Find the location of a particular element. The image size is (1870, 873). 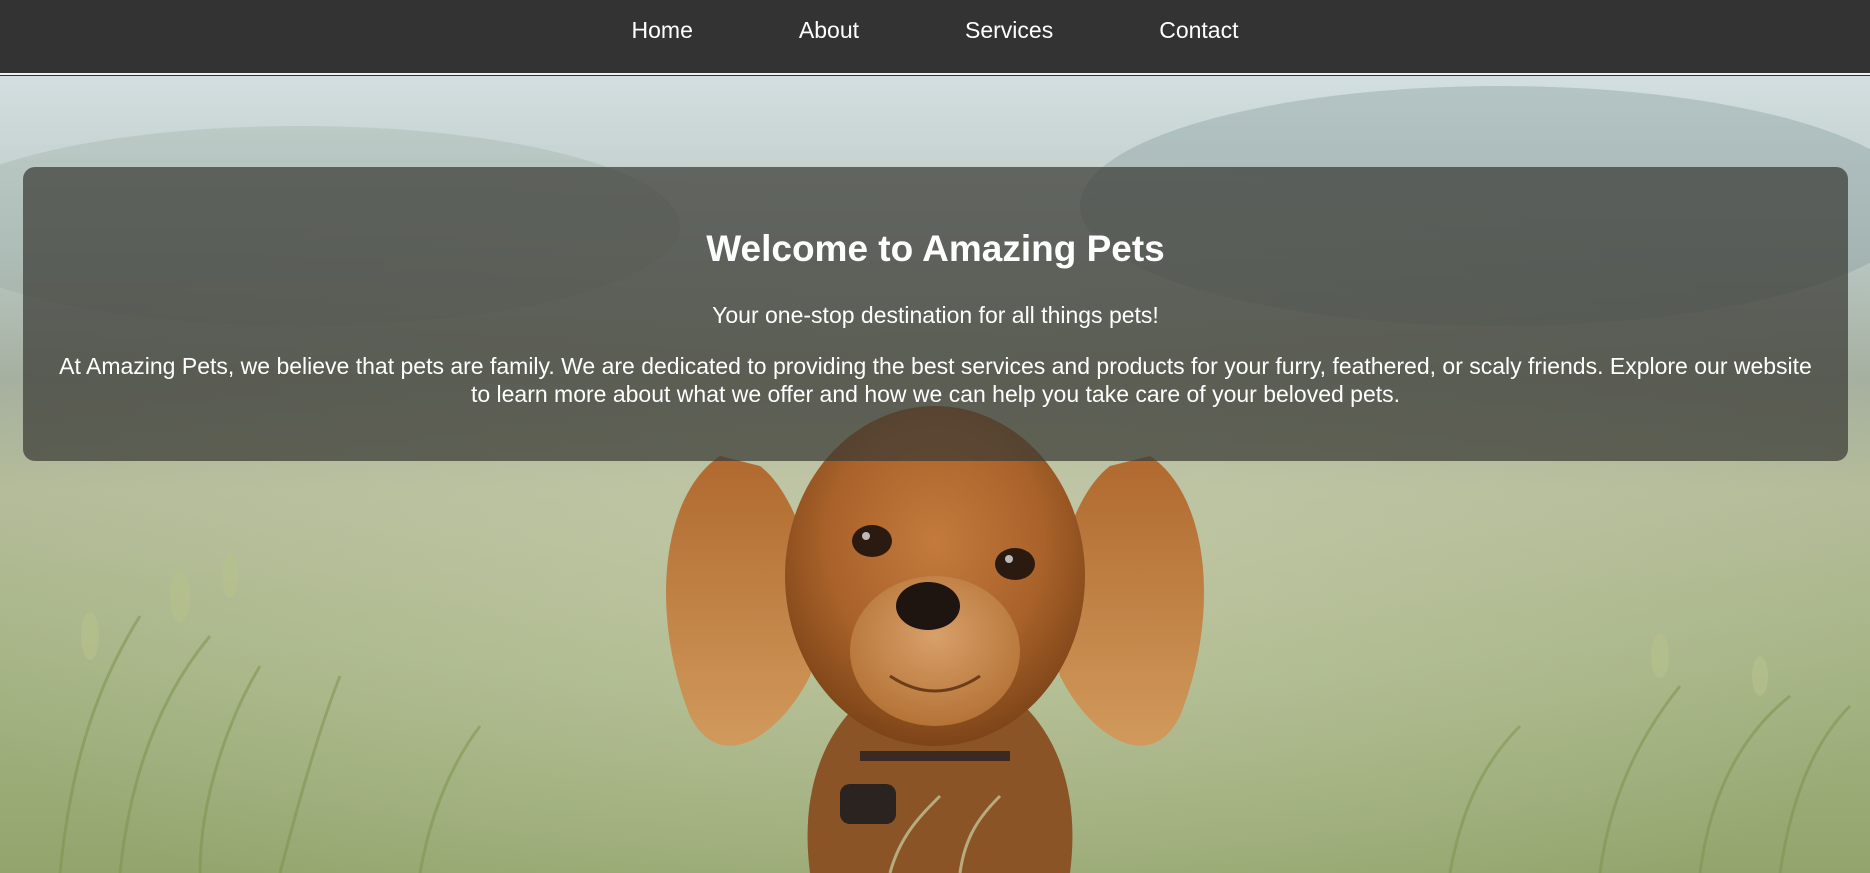

nav-item-contact: Contact is located at coordinates (1198, 30).